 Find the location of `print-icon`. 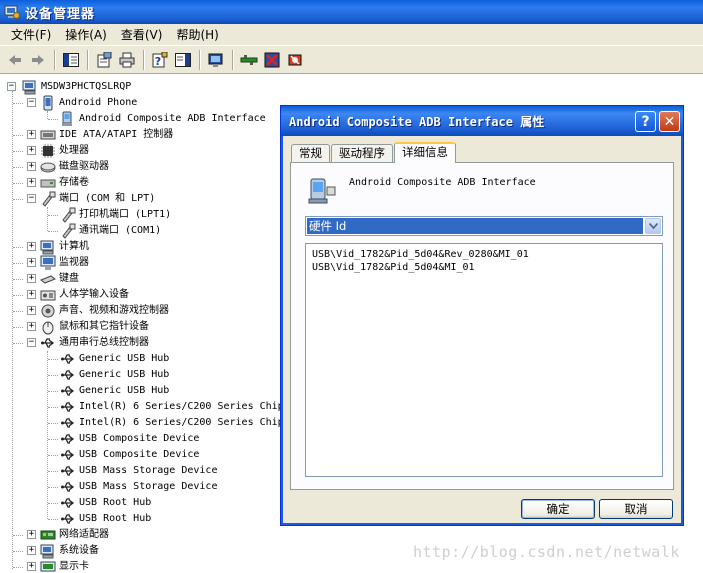

print-icon is located at coordinates (127, 60).